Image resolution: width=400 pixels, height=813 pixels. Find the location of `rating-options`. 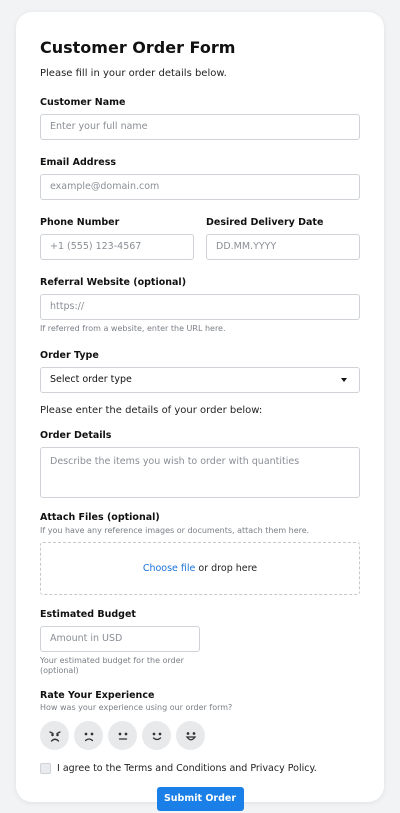

rating-options is located at coordinates (200, 735).